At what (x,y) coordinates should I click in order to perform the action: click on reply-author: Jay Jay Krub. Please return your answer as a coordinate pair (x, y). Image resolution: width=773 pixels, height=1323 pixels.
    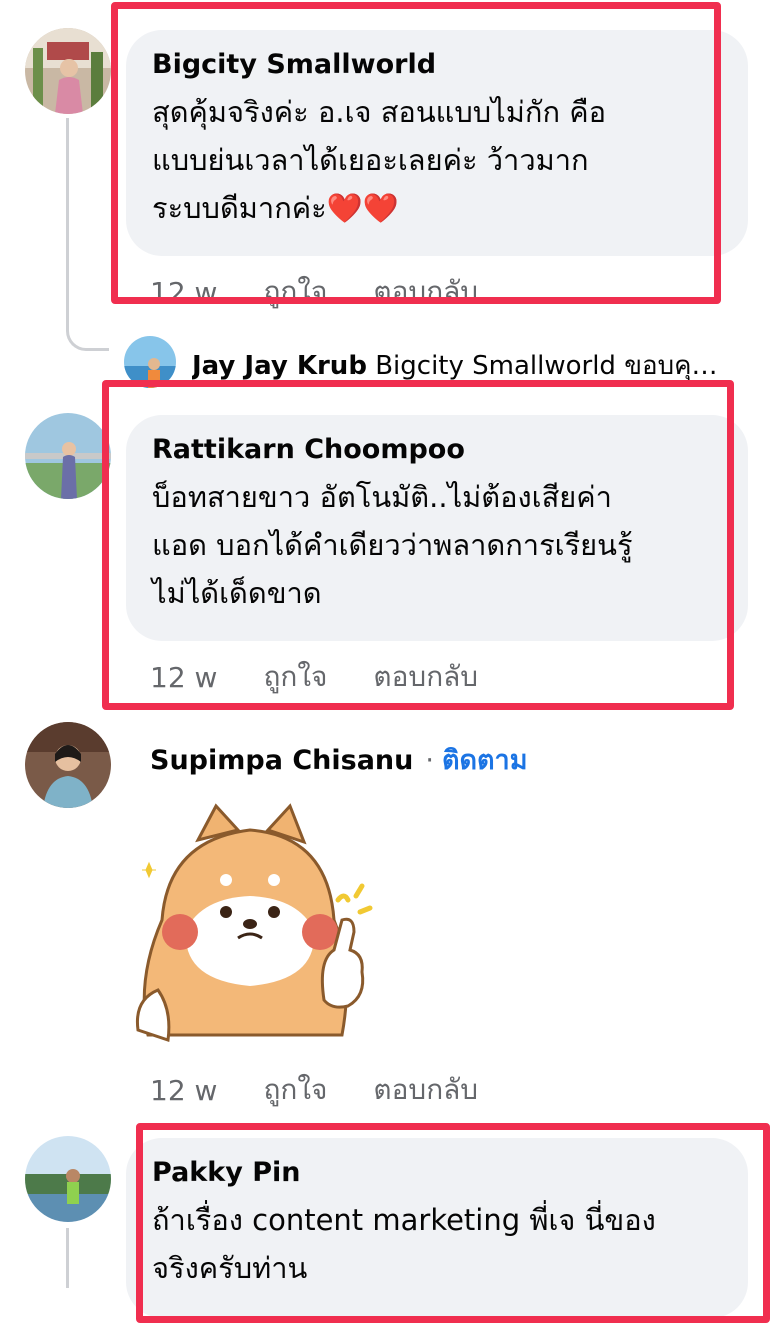
    Looking at the image, I should click on (279, 366).